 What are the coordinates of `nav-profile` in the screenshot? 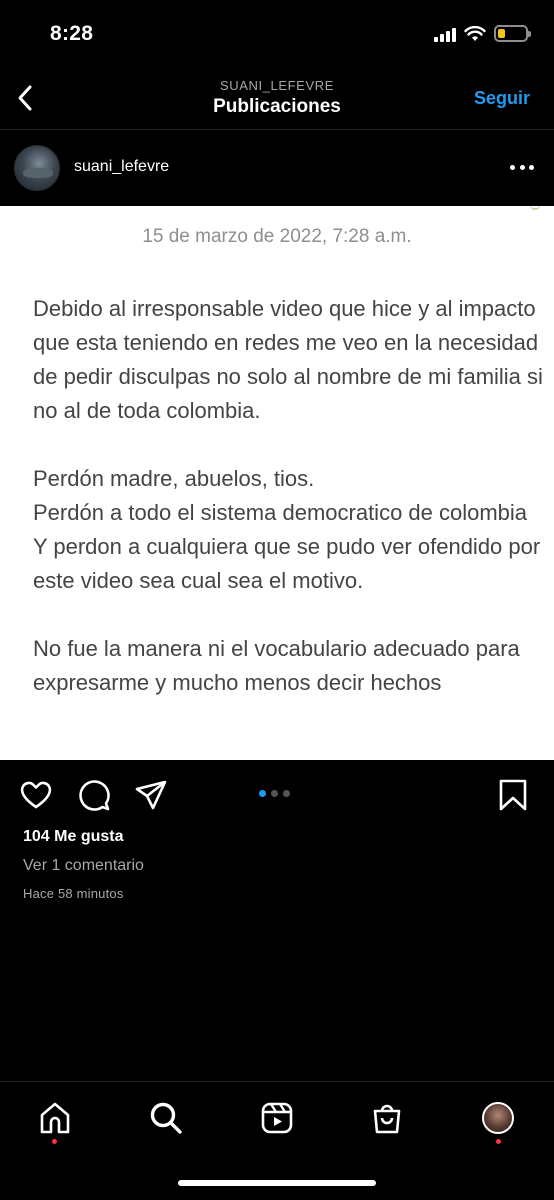 It's located at (498, 1118).